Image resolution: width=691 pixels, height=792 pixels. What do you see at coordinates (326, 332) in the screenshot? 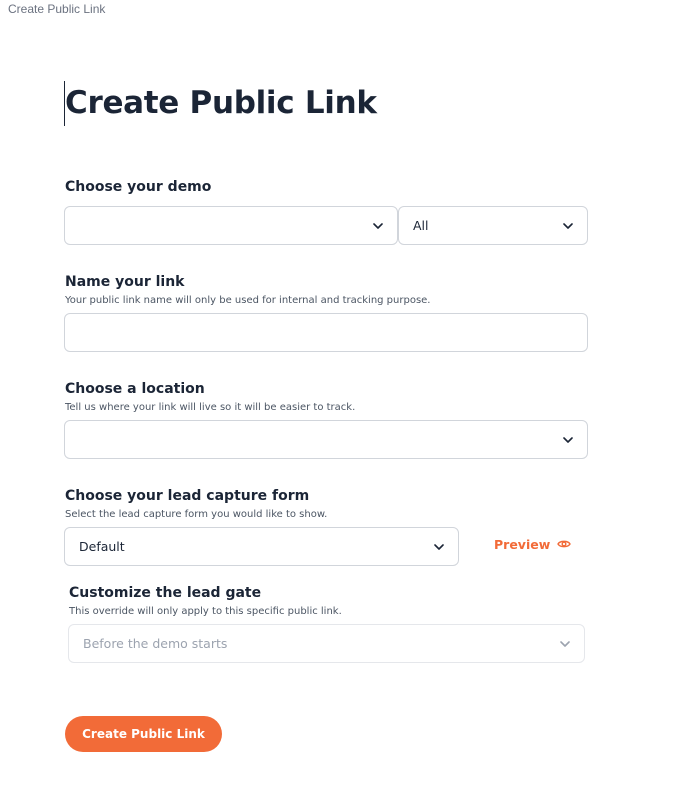
I see `link-name-input` at bounding box center [326, 332].